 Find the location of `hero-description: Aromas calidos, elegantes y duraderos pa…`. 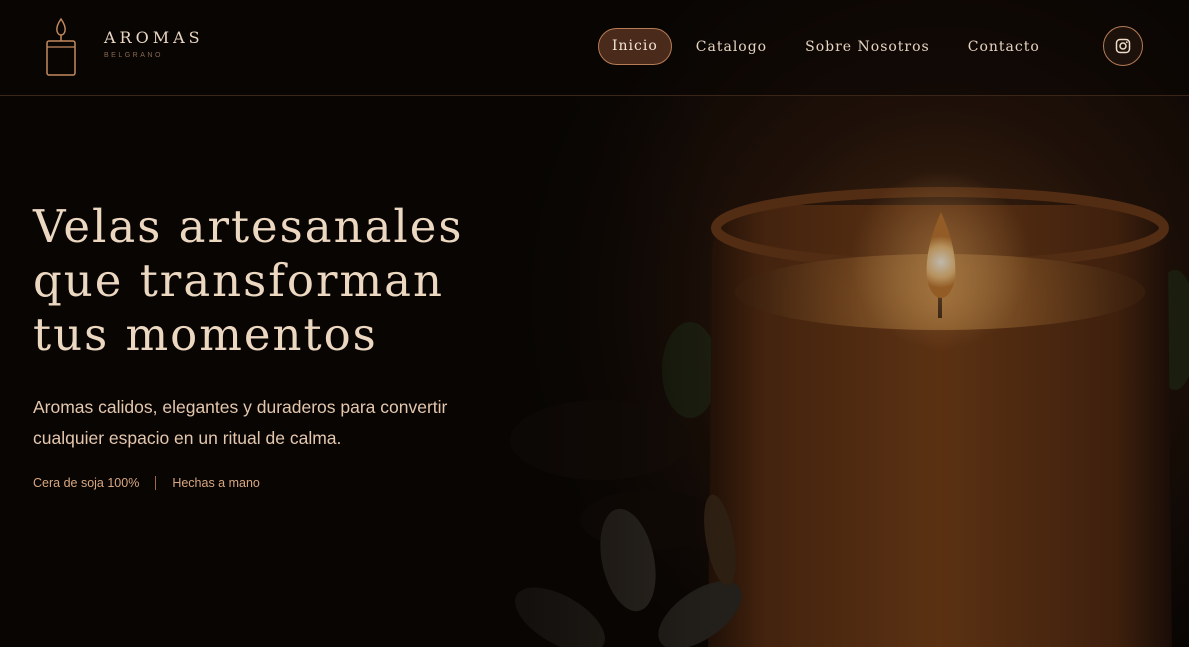

hero-description: Aromas calidos, elegantes y duraderos pa… is located at coordinates (268, 423).